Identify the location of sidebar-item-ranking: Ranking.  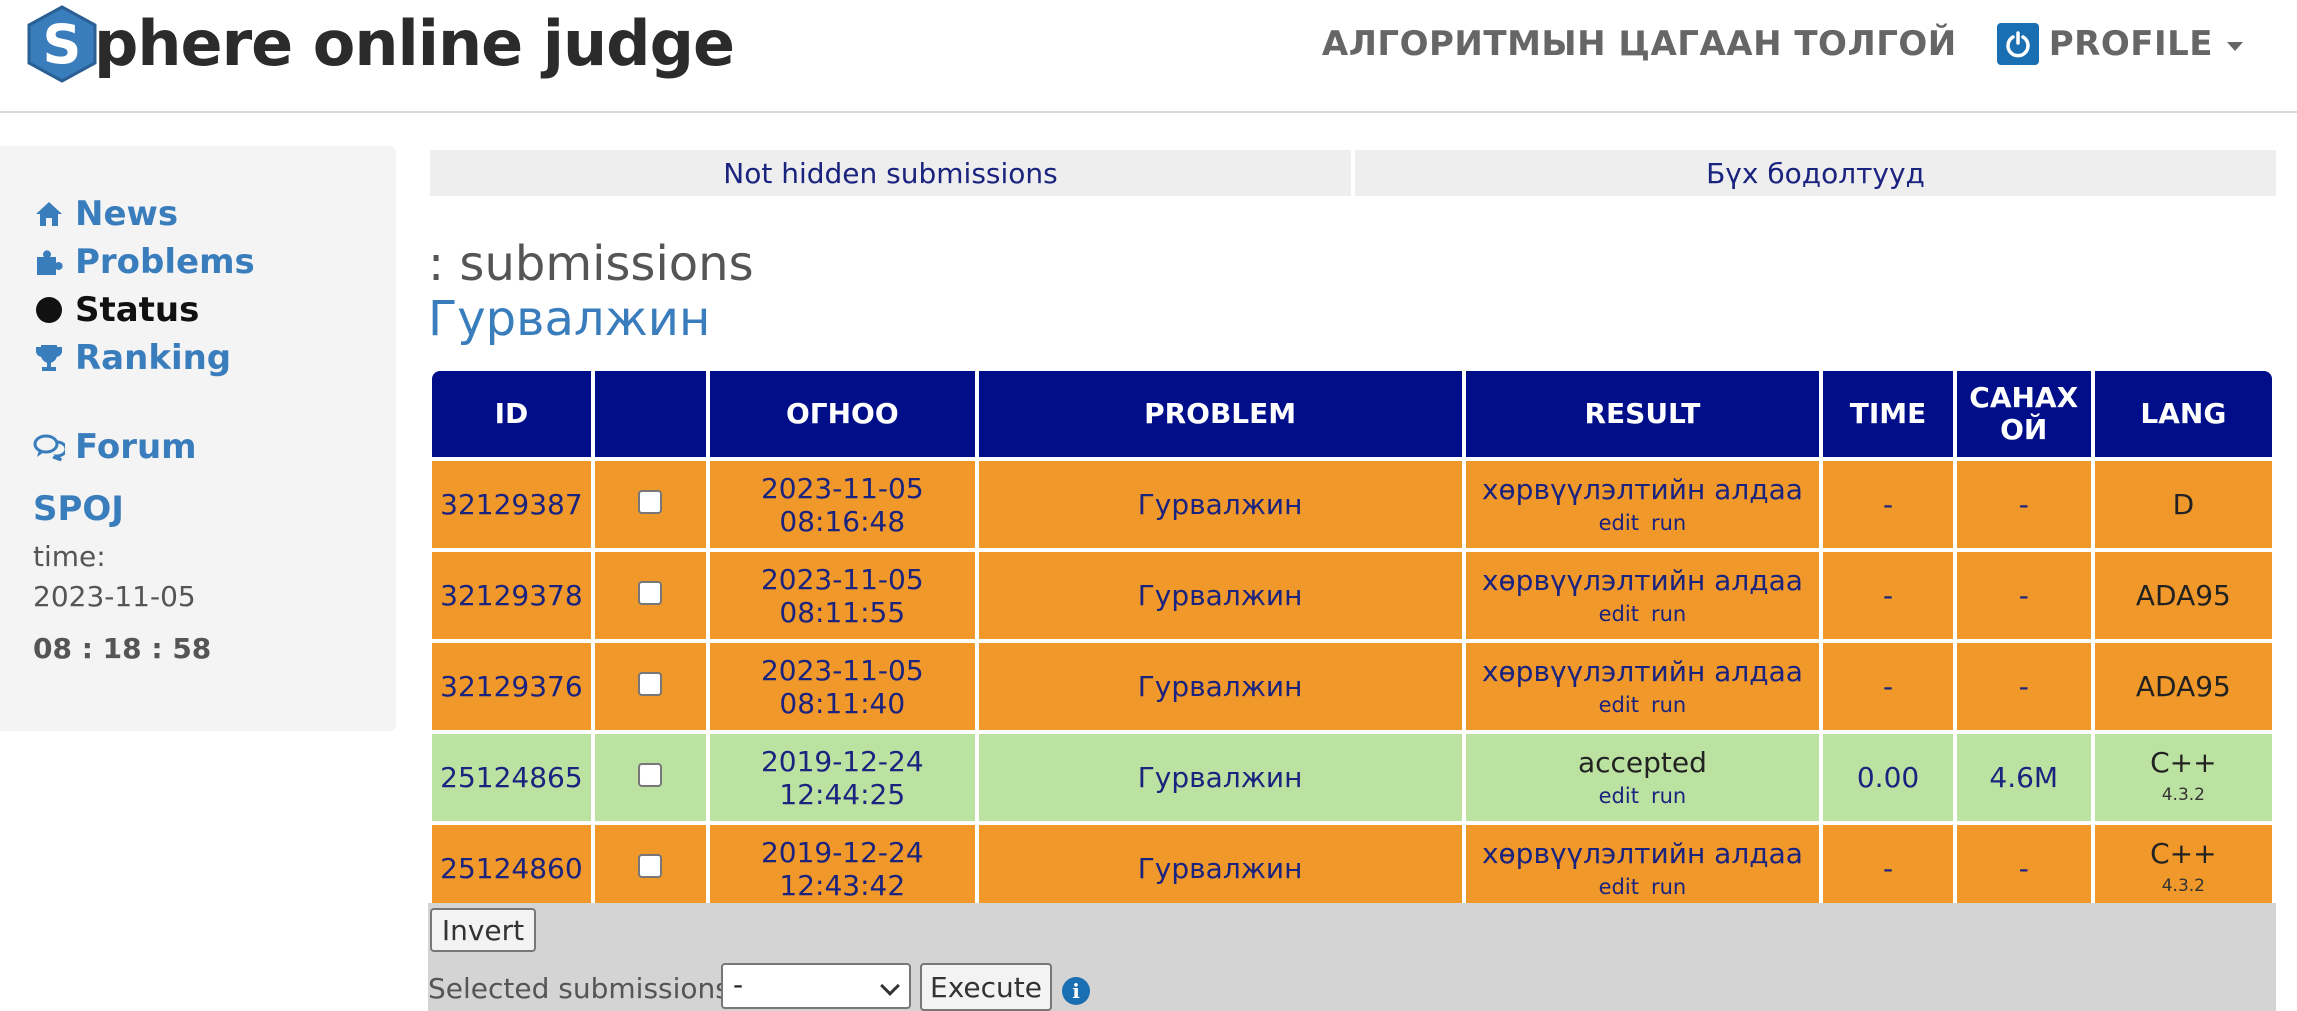
(132, 358).